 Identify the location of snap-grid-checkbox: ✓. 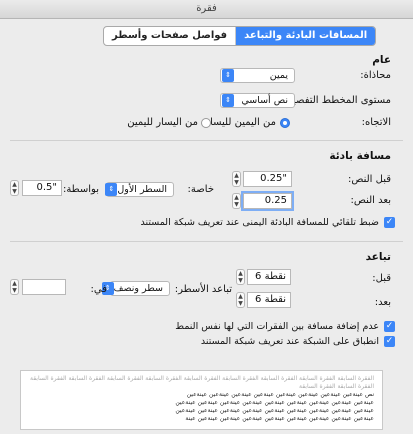
(389, 341).